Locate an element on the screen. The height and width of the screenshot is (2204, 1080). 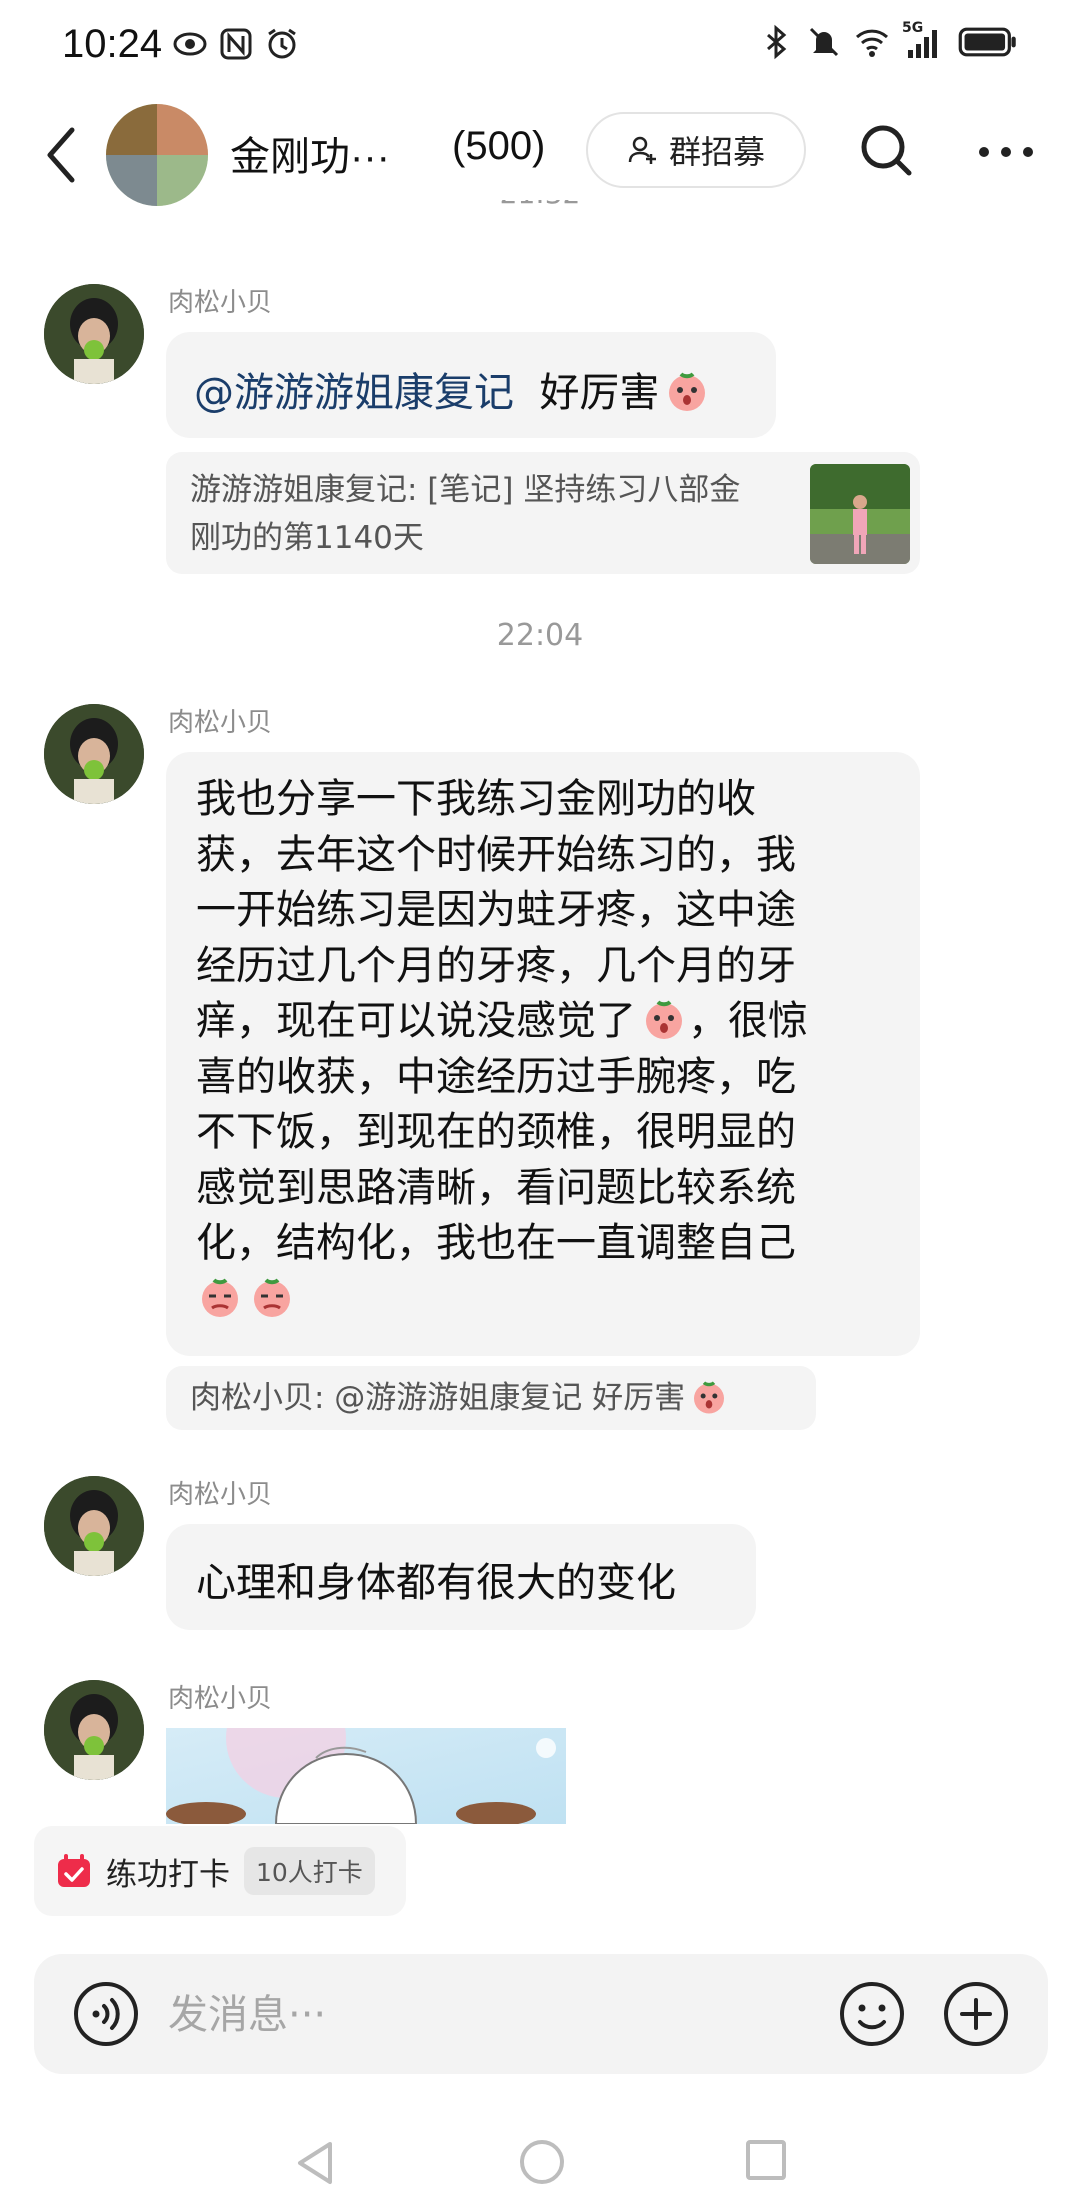
message-line: 不下饭，到现在的颈椎，很明显的 is located at coordinates (496, 1132).